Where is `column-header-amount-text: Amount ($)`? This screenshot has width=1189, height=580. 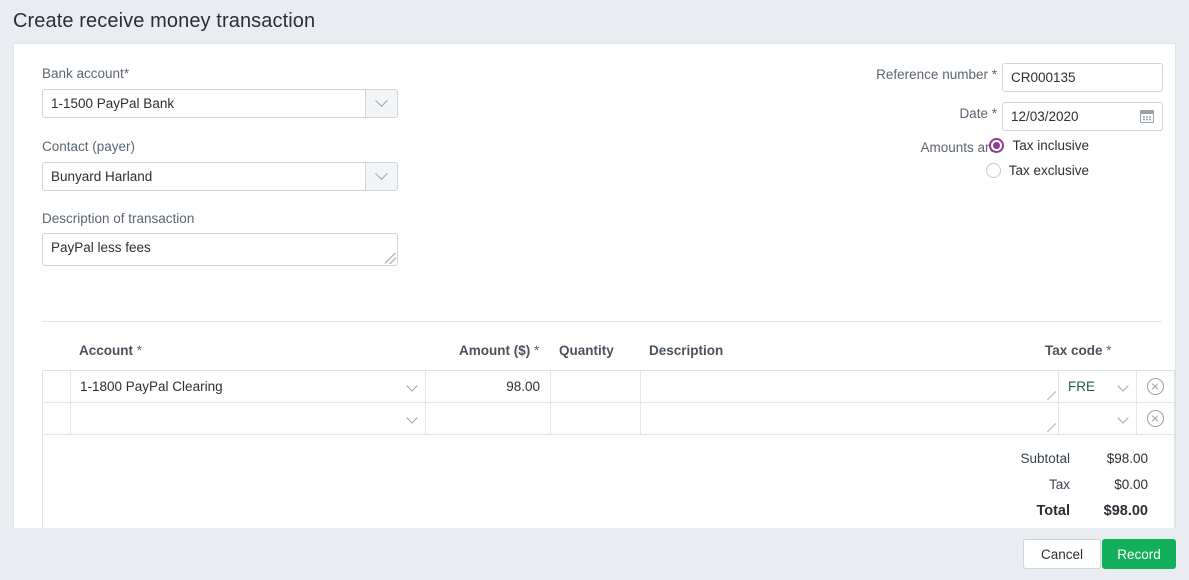
column-header-amount-text: Amount ($) is located at coordinates (495, 350).